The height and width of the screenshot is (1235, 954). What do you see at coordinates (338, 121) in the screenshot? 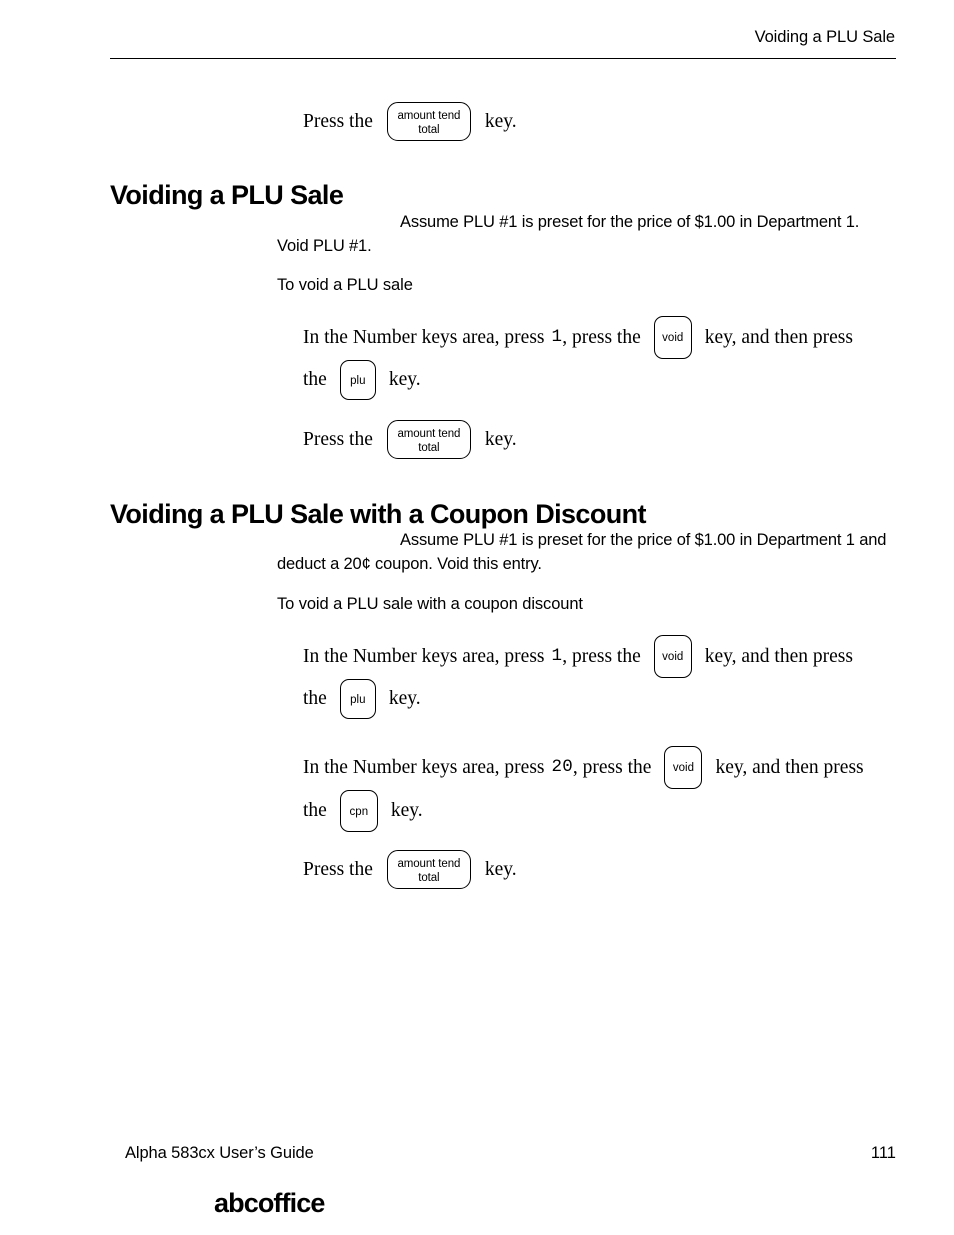
I see `intro-press-text-before: Press the` at bounding box center [338, 121].